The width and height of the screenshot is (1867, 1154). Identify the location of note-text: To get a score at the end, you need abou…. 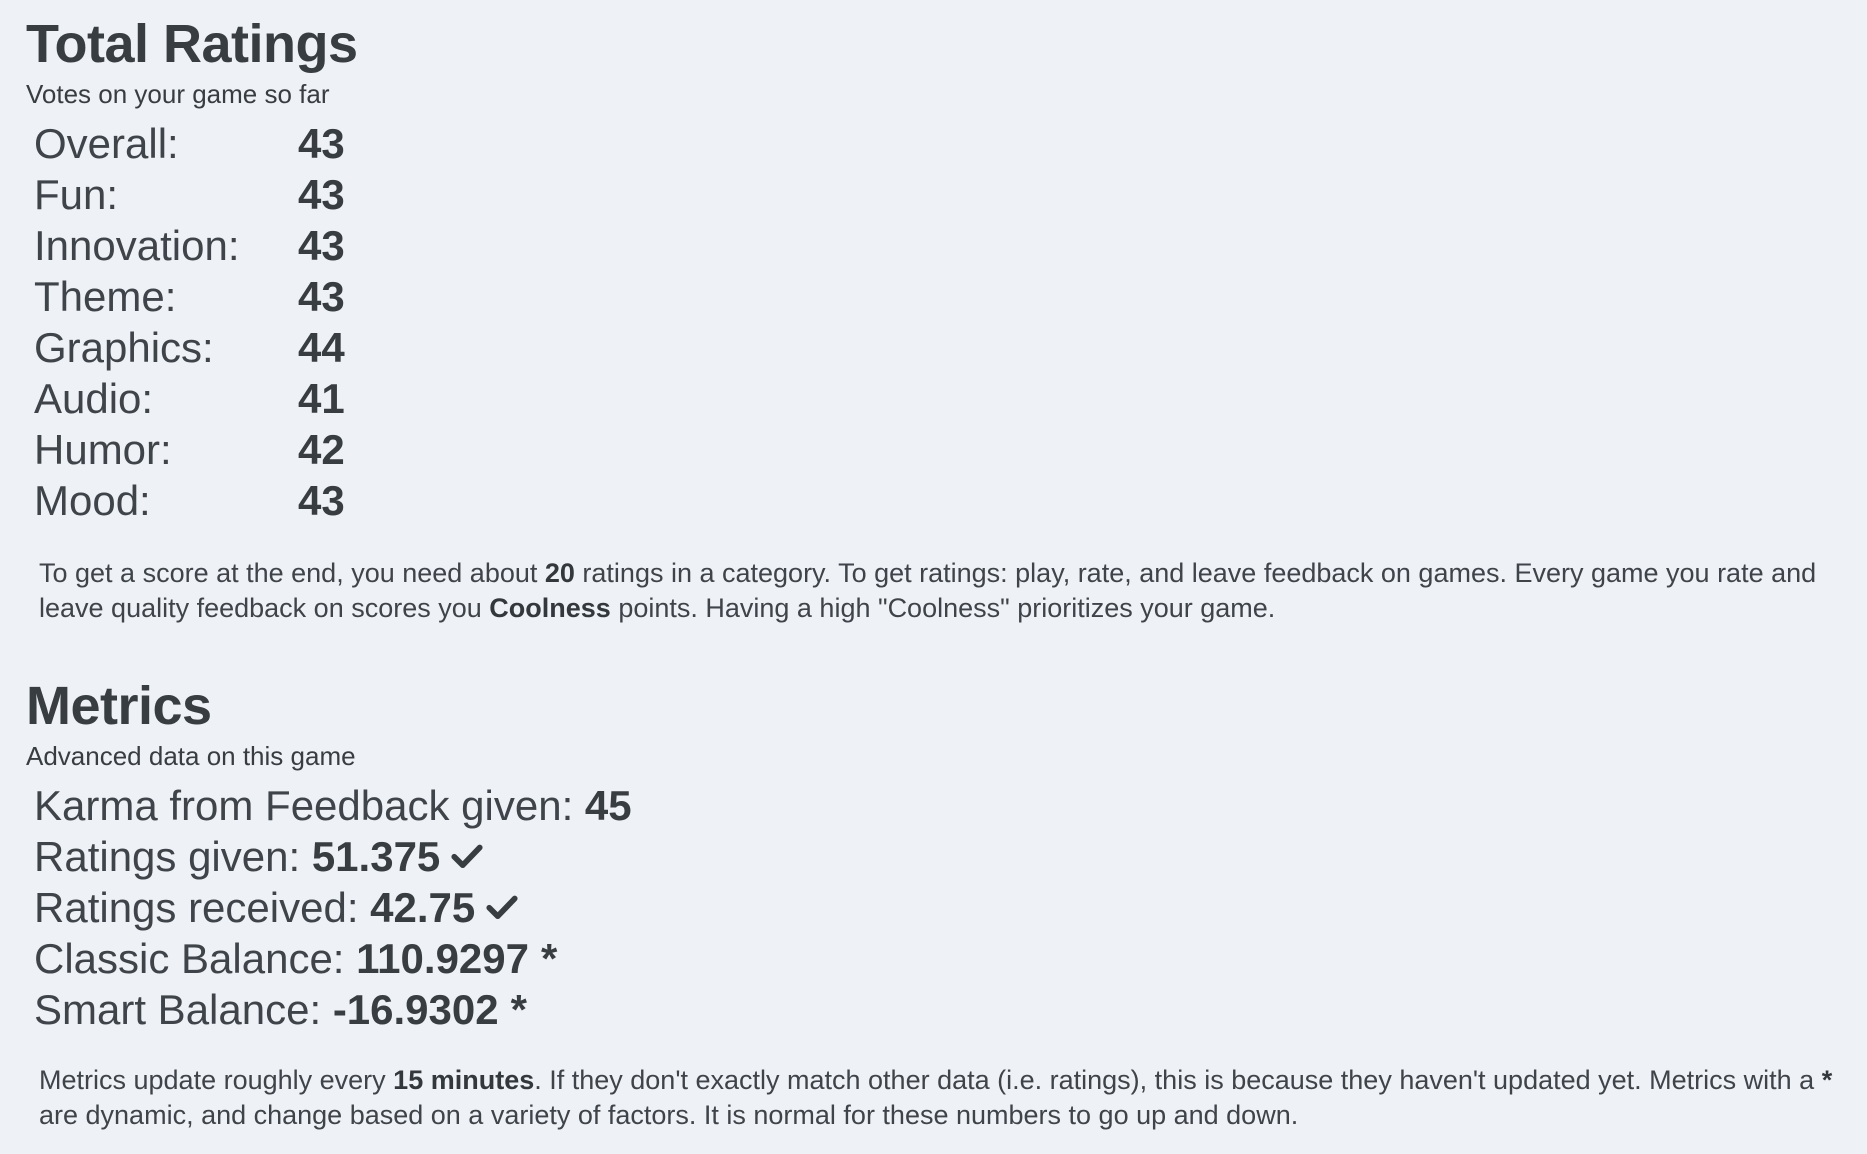
(292, 573).